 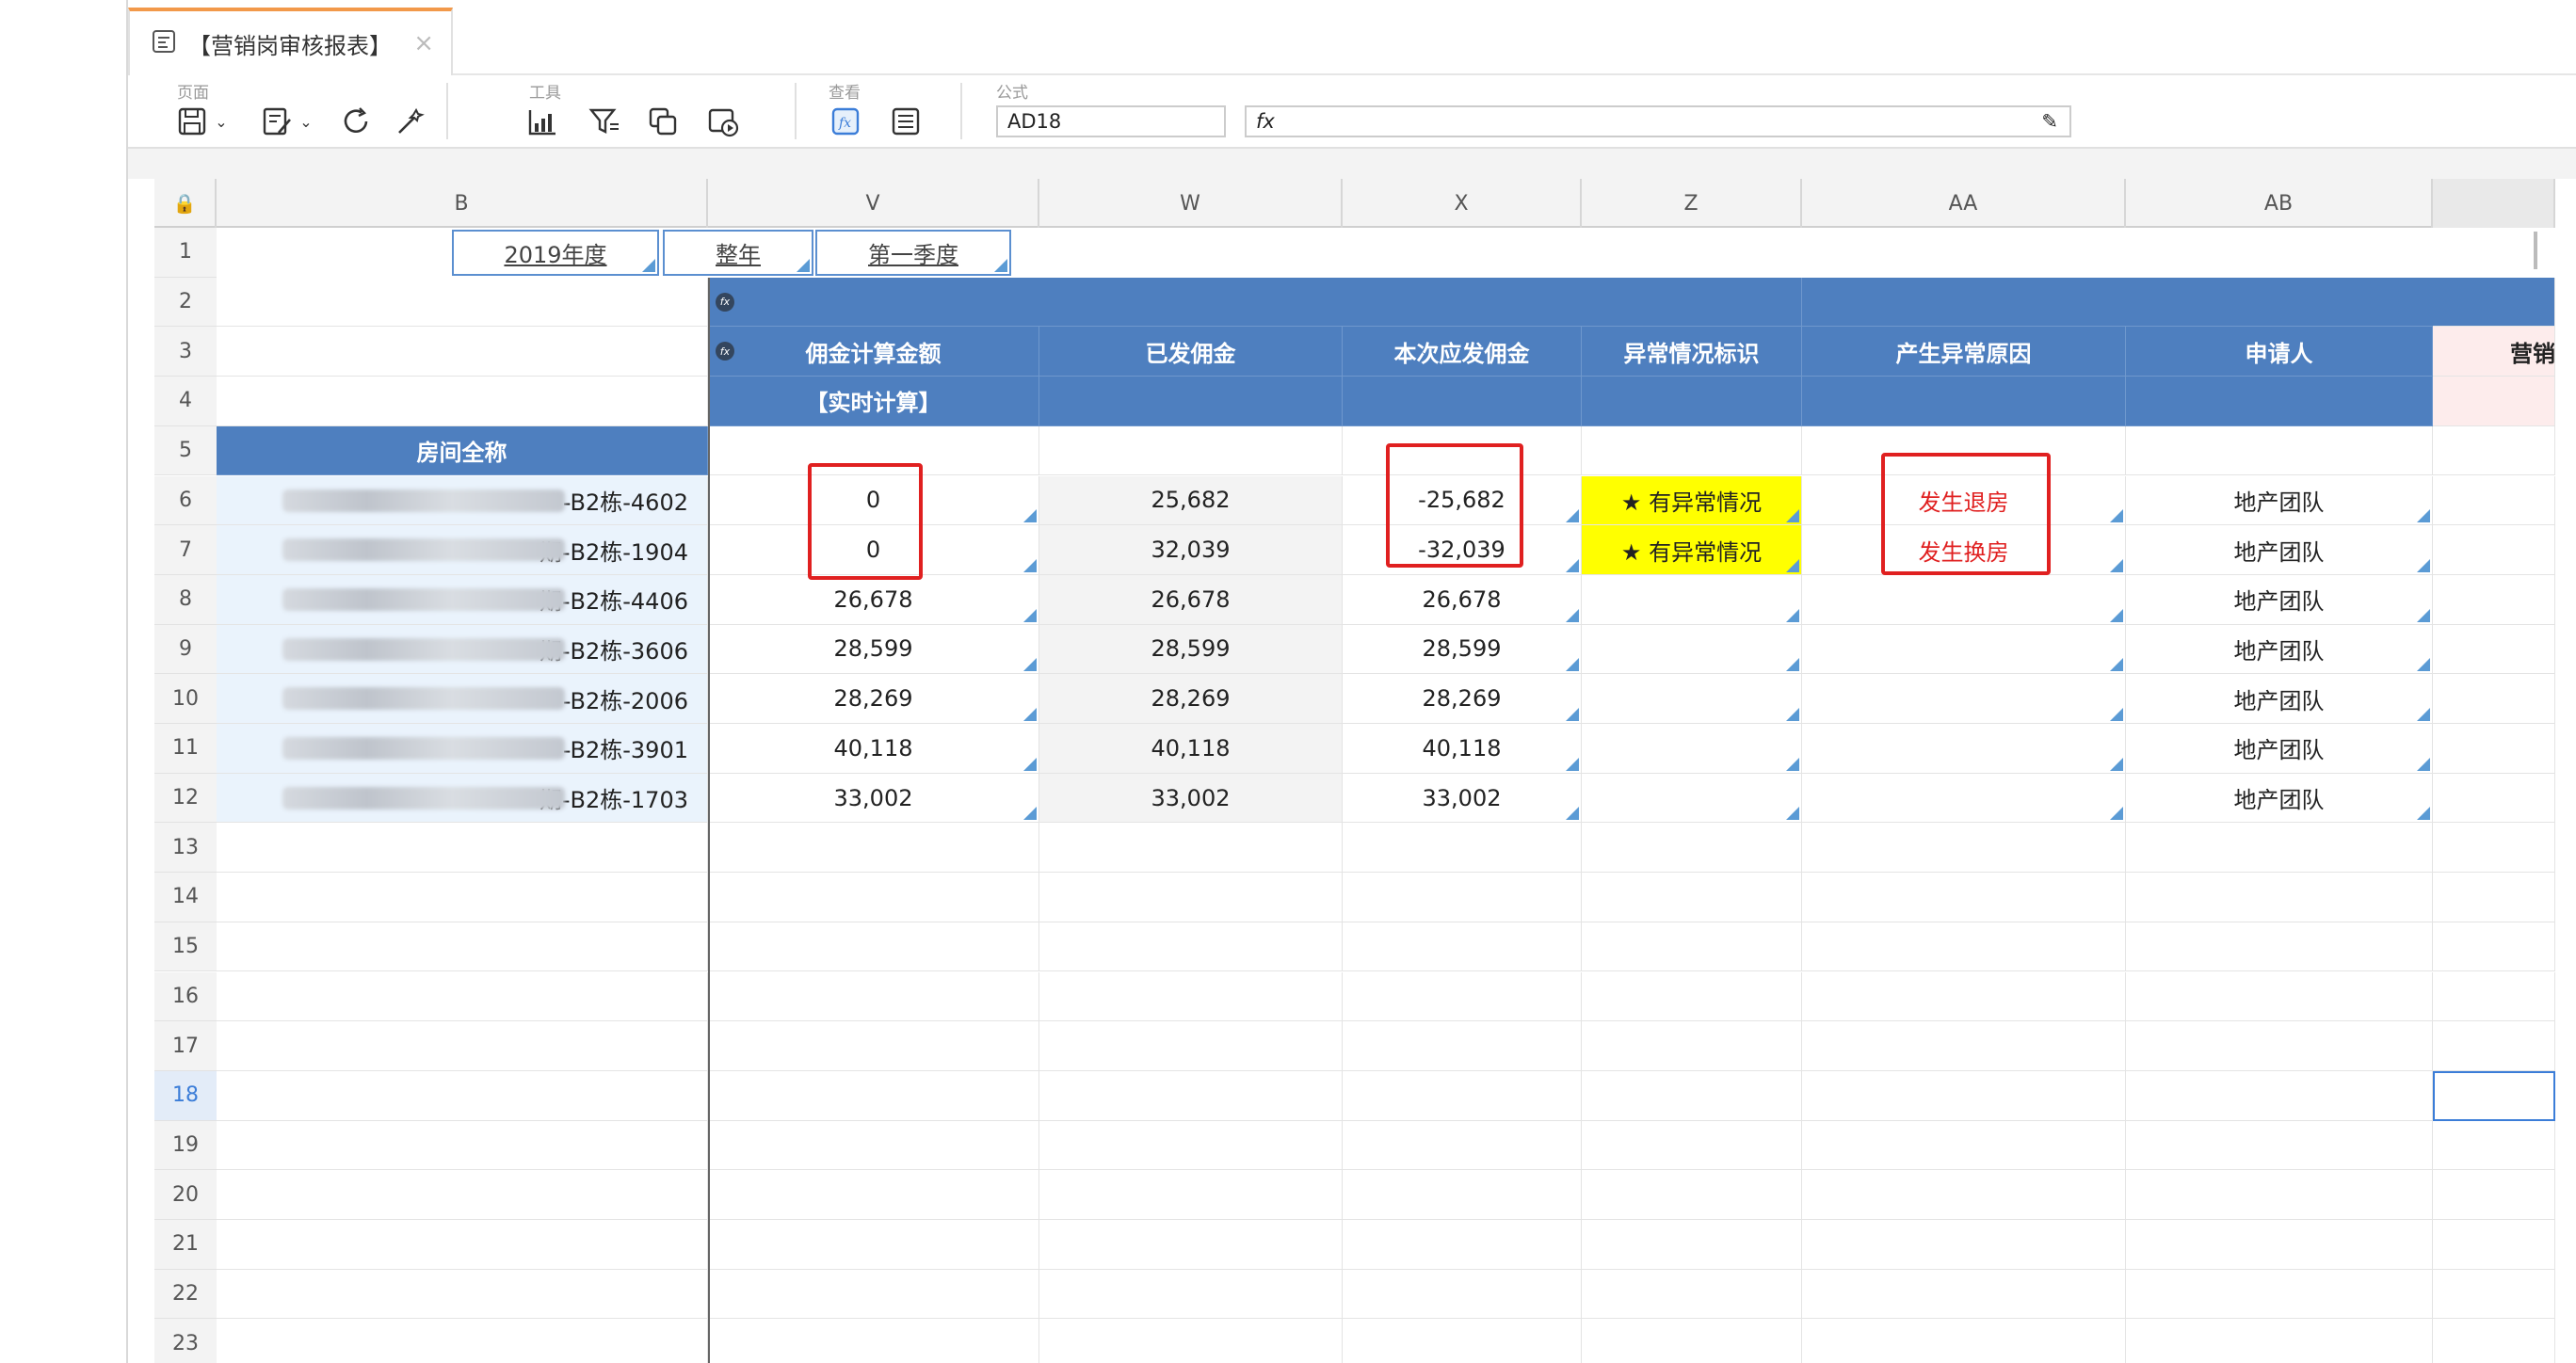 What do you see at coordinates (462, 204) in the screenshot?
I see `column-header-b: B` at bounding box center [462, 204].